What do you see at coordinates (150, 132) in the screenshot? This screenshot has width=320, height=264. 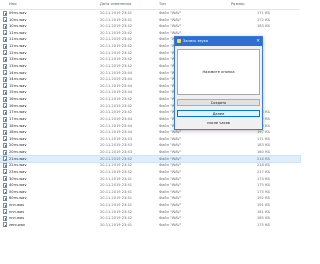 I see `file-row: 18нч.wav 20.11.2019 23:44 Файл "WAV" 197 КБ` at bounding box center [150, 132].